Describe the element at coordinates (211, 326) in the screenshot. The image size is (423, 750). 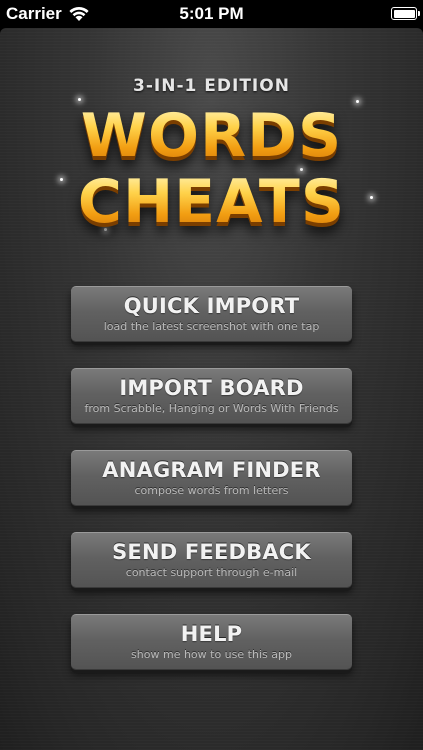
I see `button-subtitle: load the latest screenshot with one tap` at that location.